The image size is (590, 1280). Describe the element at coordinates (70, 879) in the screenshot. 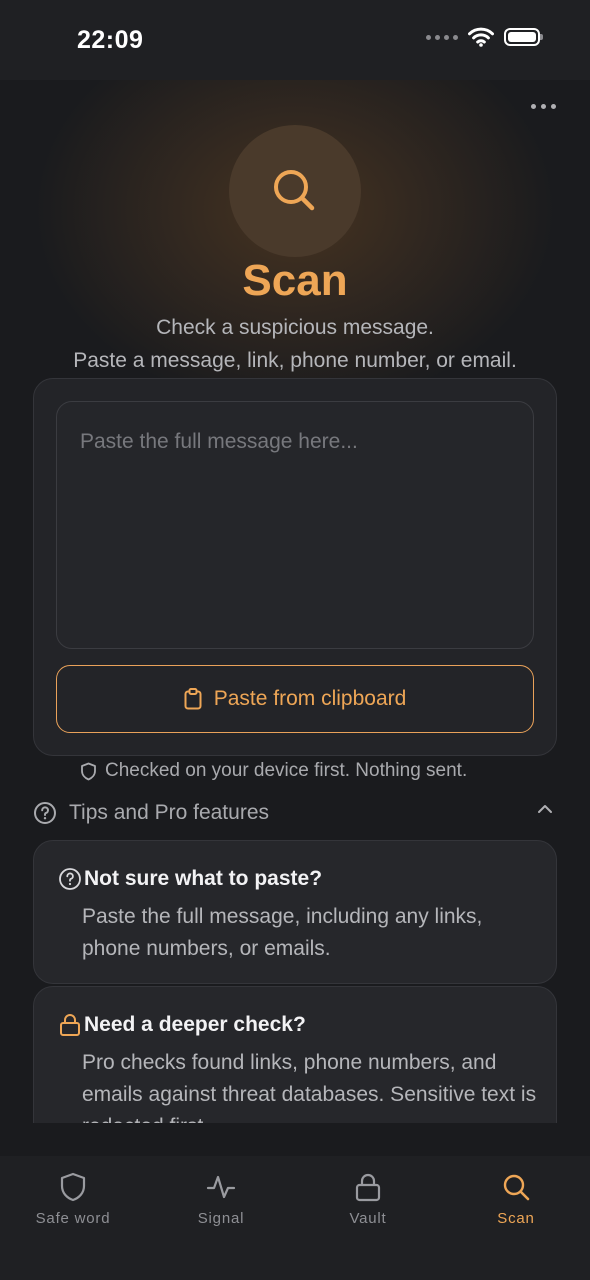

I see `question-circle-icon` at that location.